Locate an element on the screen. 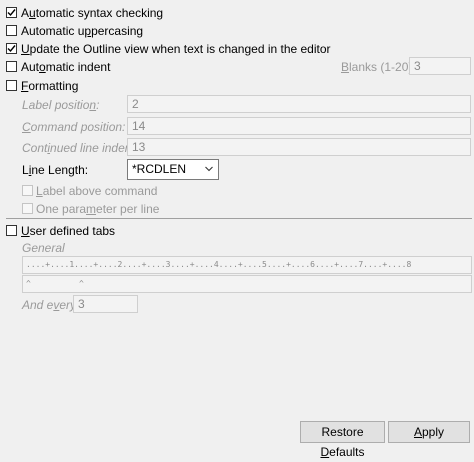 The height and width of the screenshot is (462, 474). restore-defaults-button: Restore Defaults is located at coordinates (342, 440).